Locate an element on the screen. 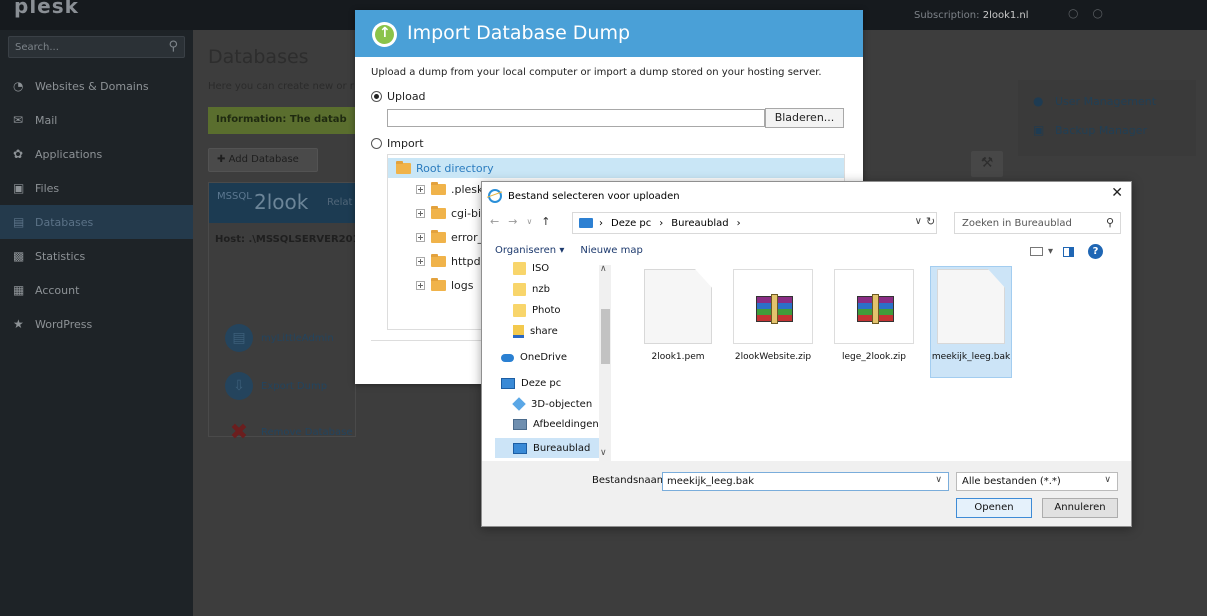  remove-icon: ✖ is located at coordinates (239, 432).